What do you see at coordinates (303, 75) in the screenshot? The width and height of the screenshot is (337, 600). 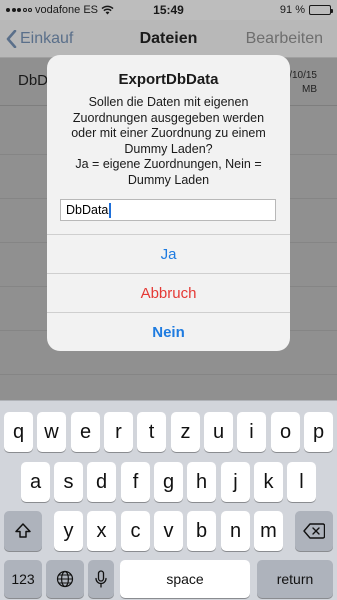 I see `file-date: /10/15` at bounding box center [303, 75].